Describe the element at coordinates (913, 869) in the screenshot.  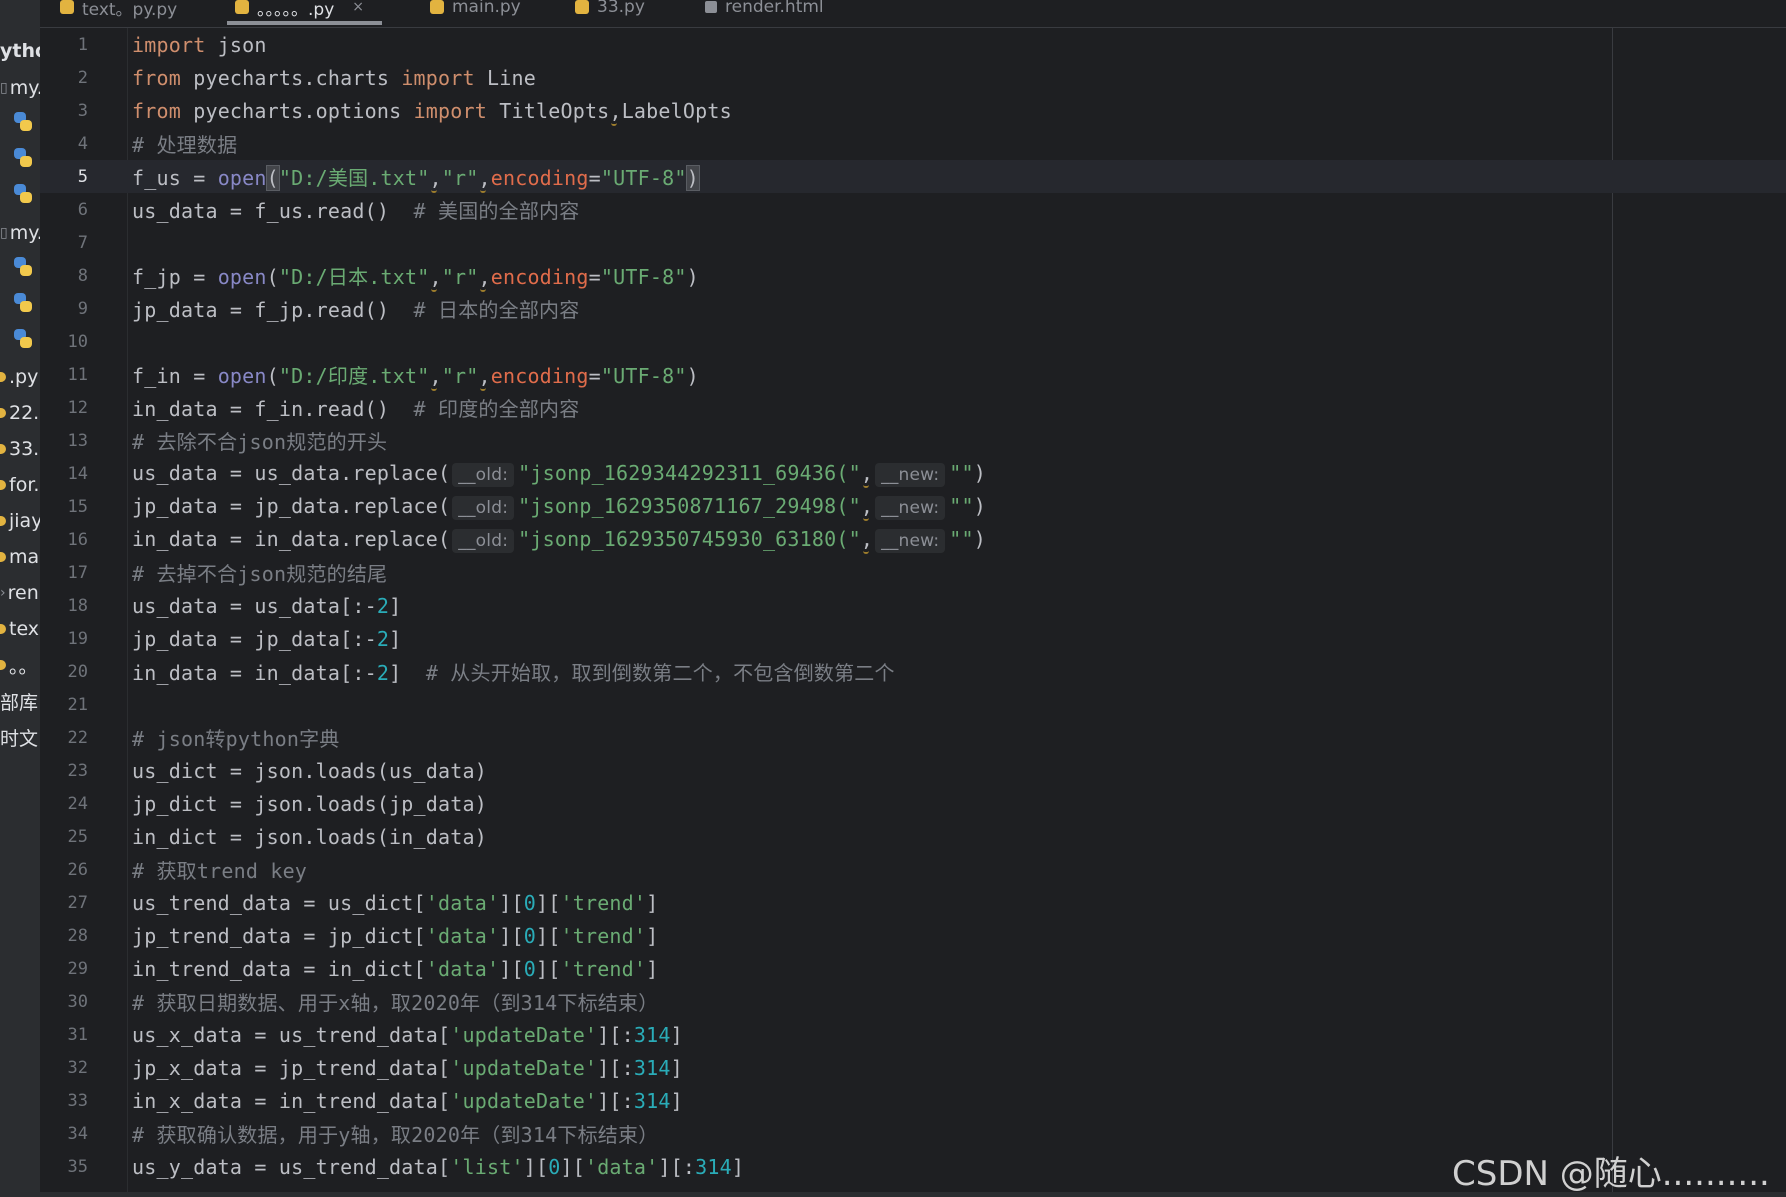
I see `code-line: 26 # 获取trend key` at that location.